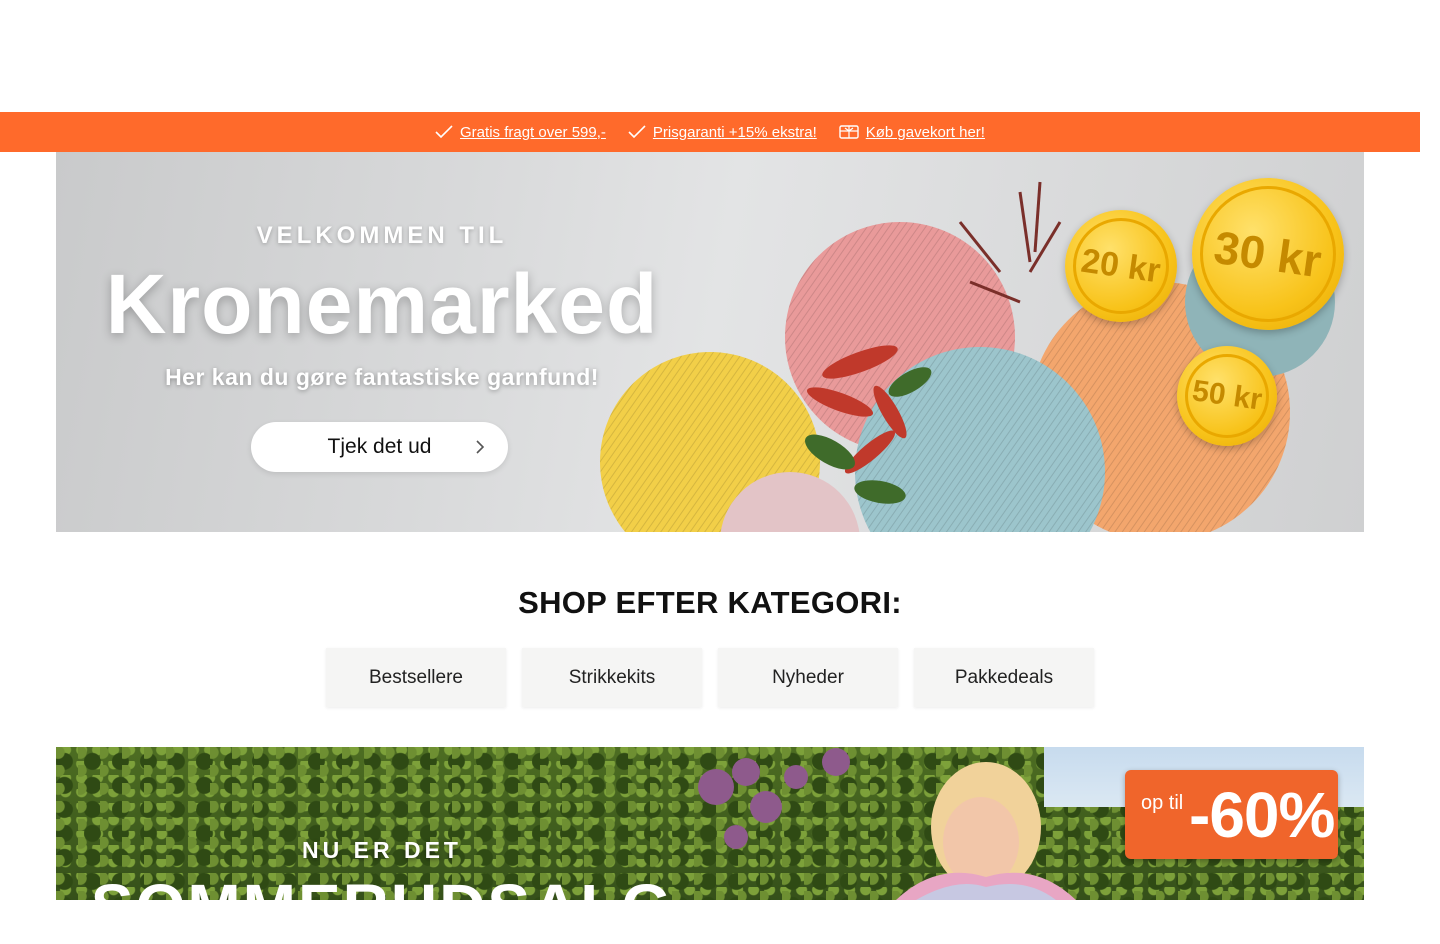 The width and height of the screenshot is (1440, 944). What do you see at coordinates (1262, 815) in the screenshot?
I see `discount-value: -60%` at bounding box center [1262, 815].